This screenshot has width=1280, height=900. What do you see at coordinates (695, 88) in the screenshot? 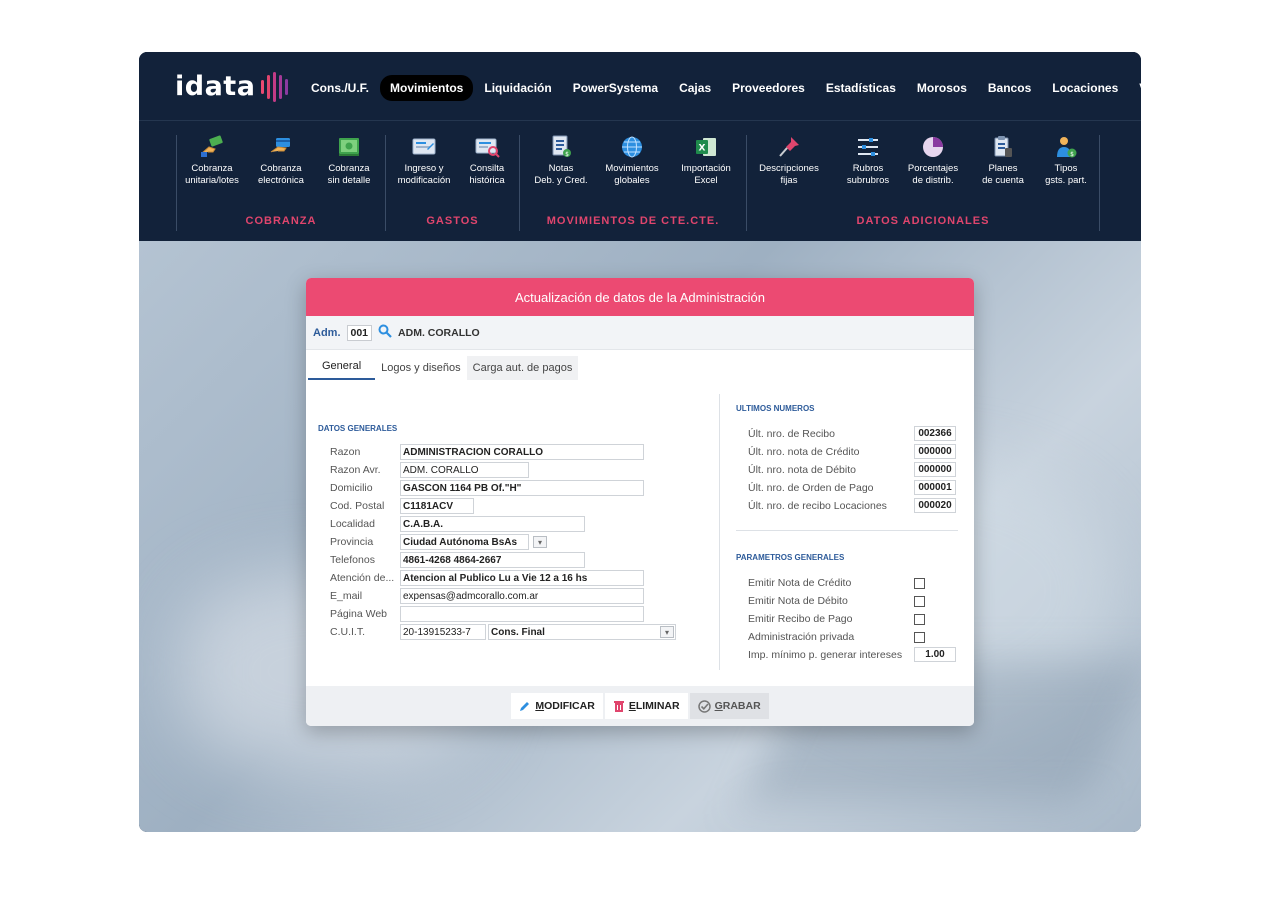
I see `nav-cajas: Cajas` at bounding box center [695, 88].